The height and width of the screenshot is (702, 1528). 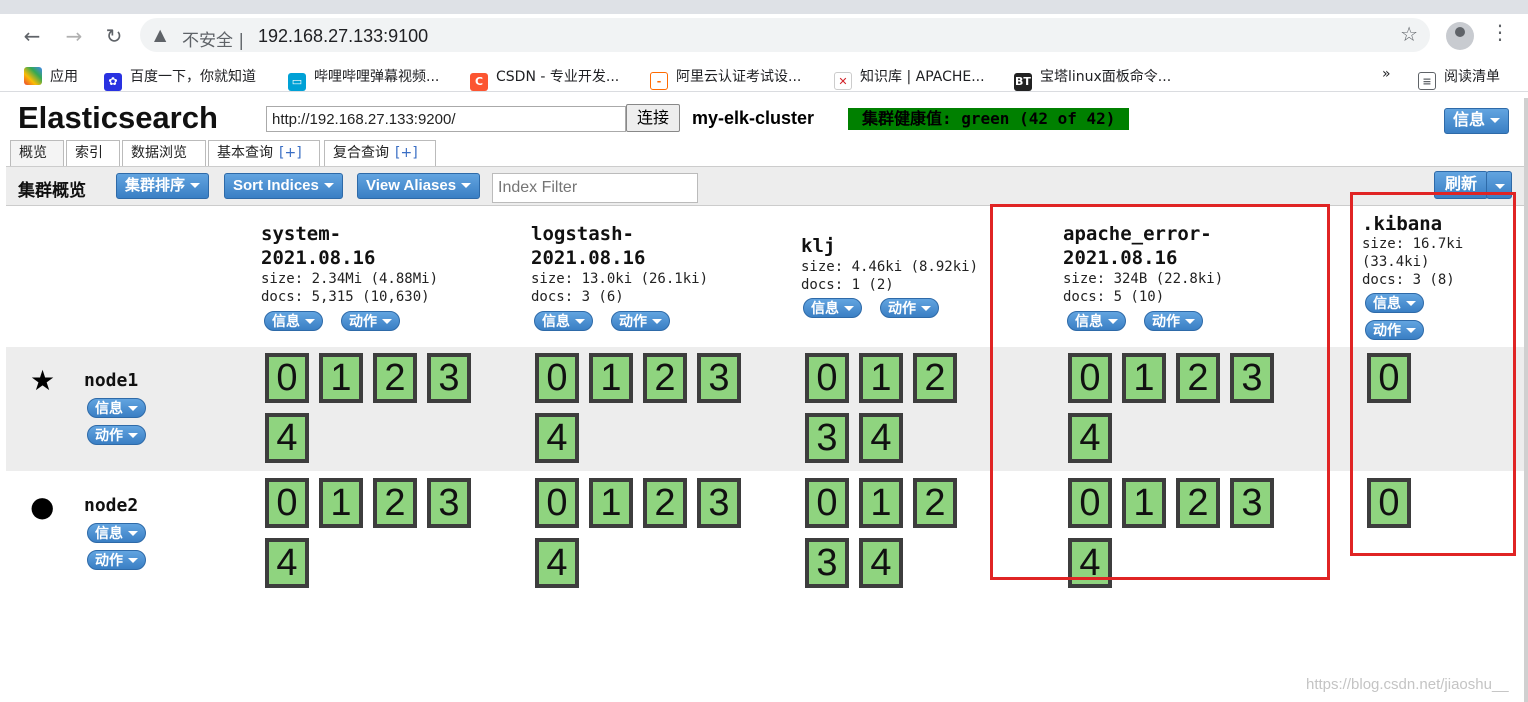 I want to click on tab-structured-query: 复合查询 [+], so click(x=380, y=153).